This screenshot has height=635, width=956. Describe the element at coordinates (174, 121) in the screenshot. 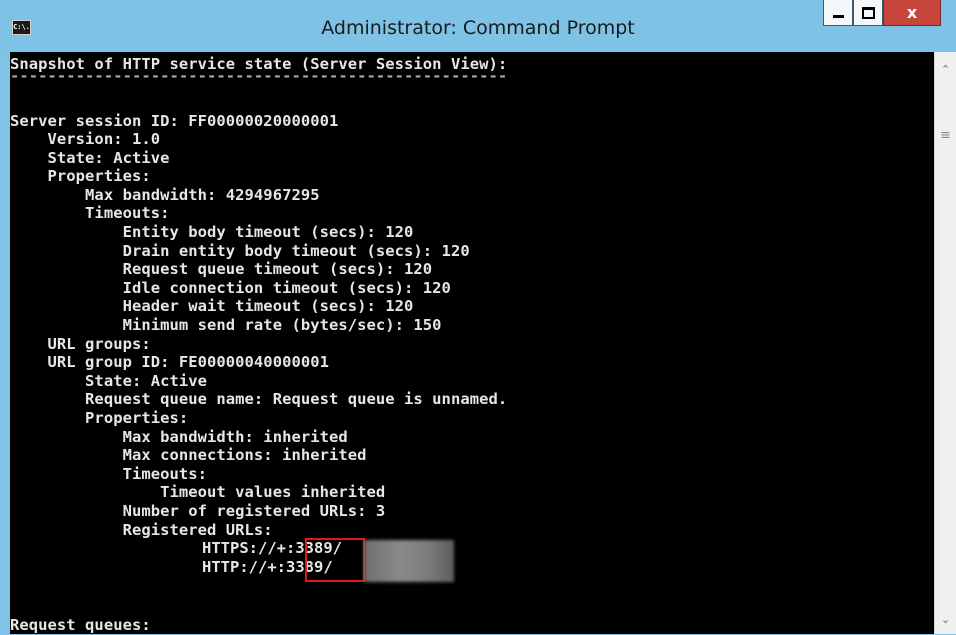

I see `console-line: Server session ID: FF00000020000001` at that location.